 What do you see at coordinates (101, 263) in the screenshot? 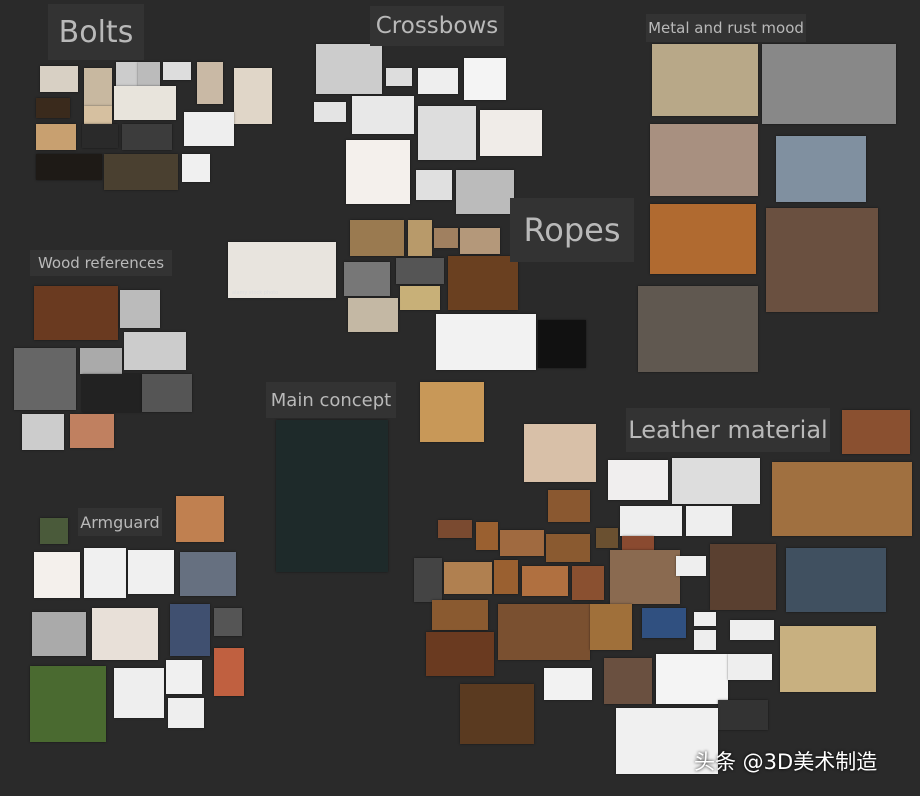
I see `group-label-wood: Wood references` at bounding box center [101, 263].